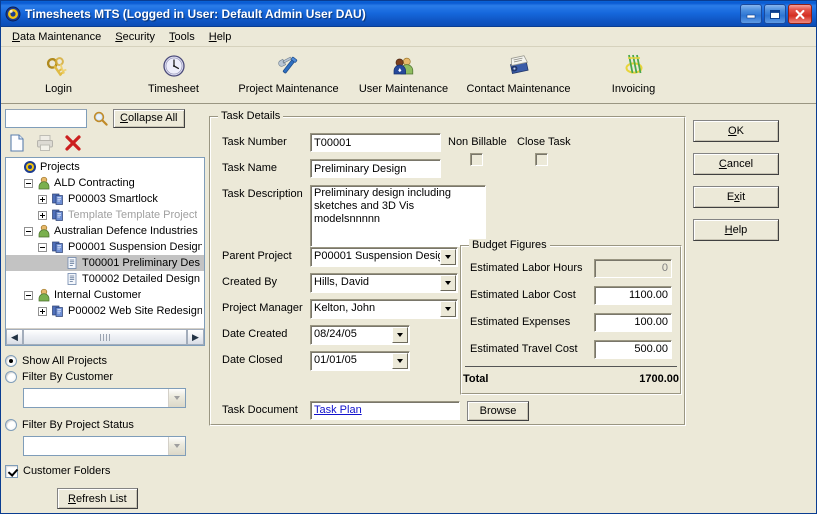 The width and height of the screenshot is (817, 514). What do you see at coordinates (360, 361) in the screenshot?
I see `date-closed-picker: 01/01/05` at bounding box center [360, 361].